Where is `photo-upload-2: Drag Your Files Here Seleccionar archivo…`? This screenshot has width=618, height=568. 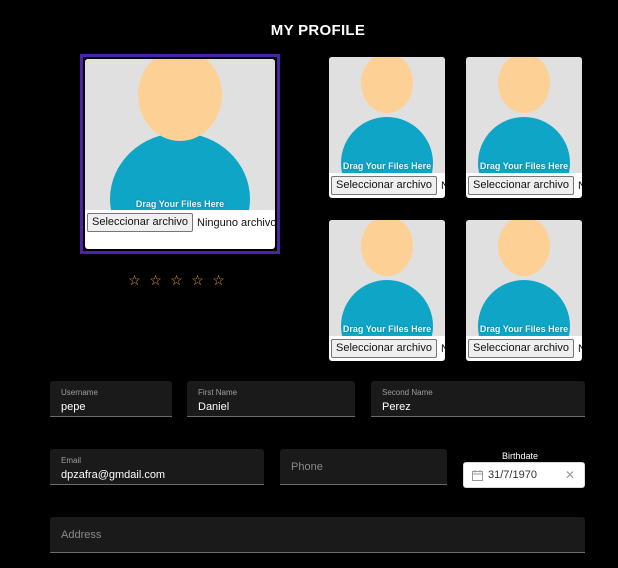
photo-upload-2: Drag Your Files Here Seleccionar archivo… is located at coordinates (387, 127).